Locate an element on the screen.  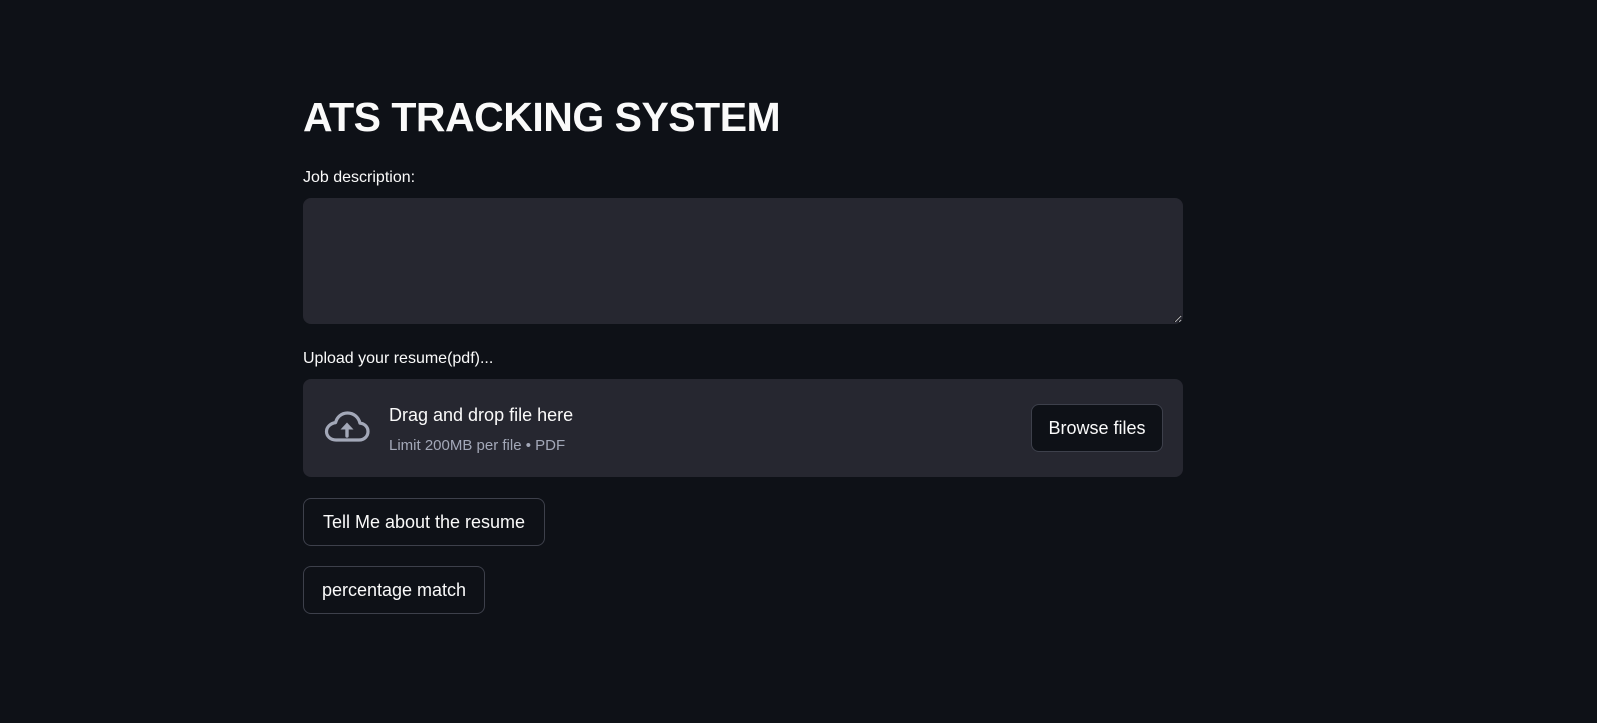
browse-files-button: Browse files is located at coordinates (1097, 428).